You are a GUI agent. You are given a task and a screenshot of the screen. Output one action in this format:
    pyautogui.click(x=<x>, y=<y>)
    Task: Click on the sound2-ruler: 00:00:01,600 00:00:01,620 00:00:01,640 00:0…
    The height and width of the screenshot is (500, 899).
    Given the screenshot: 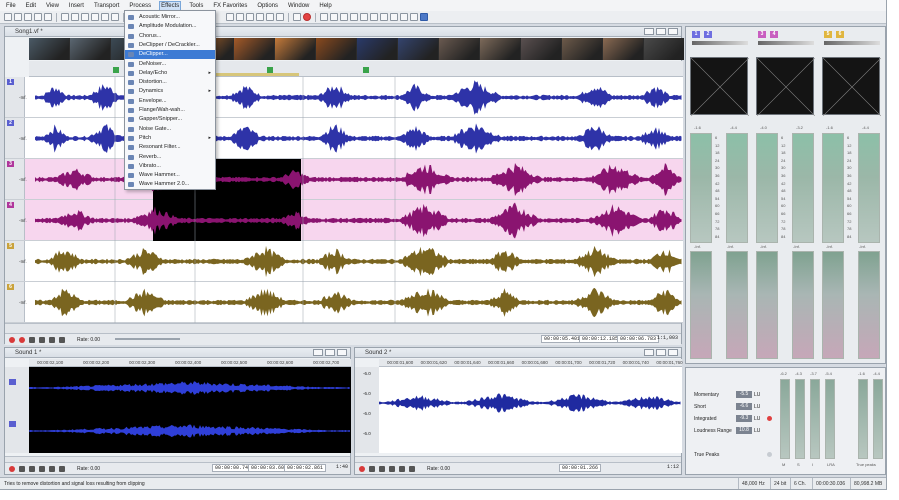 What is the action you would take?
    pyautogui.click(x=531, y=363)
    